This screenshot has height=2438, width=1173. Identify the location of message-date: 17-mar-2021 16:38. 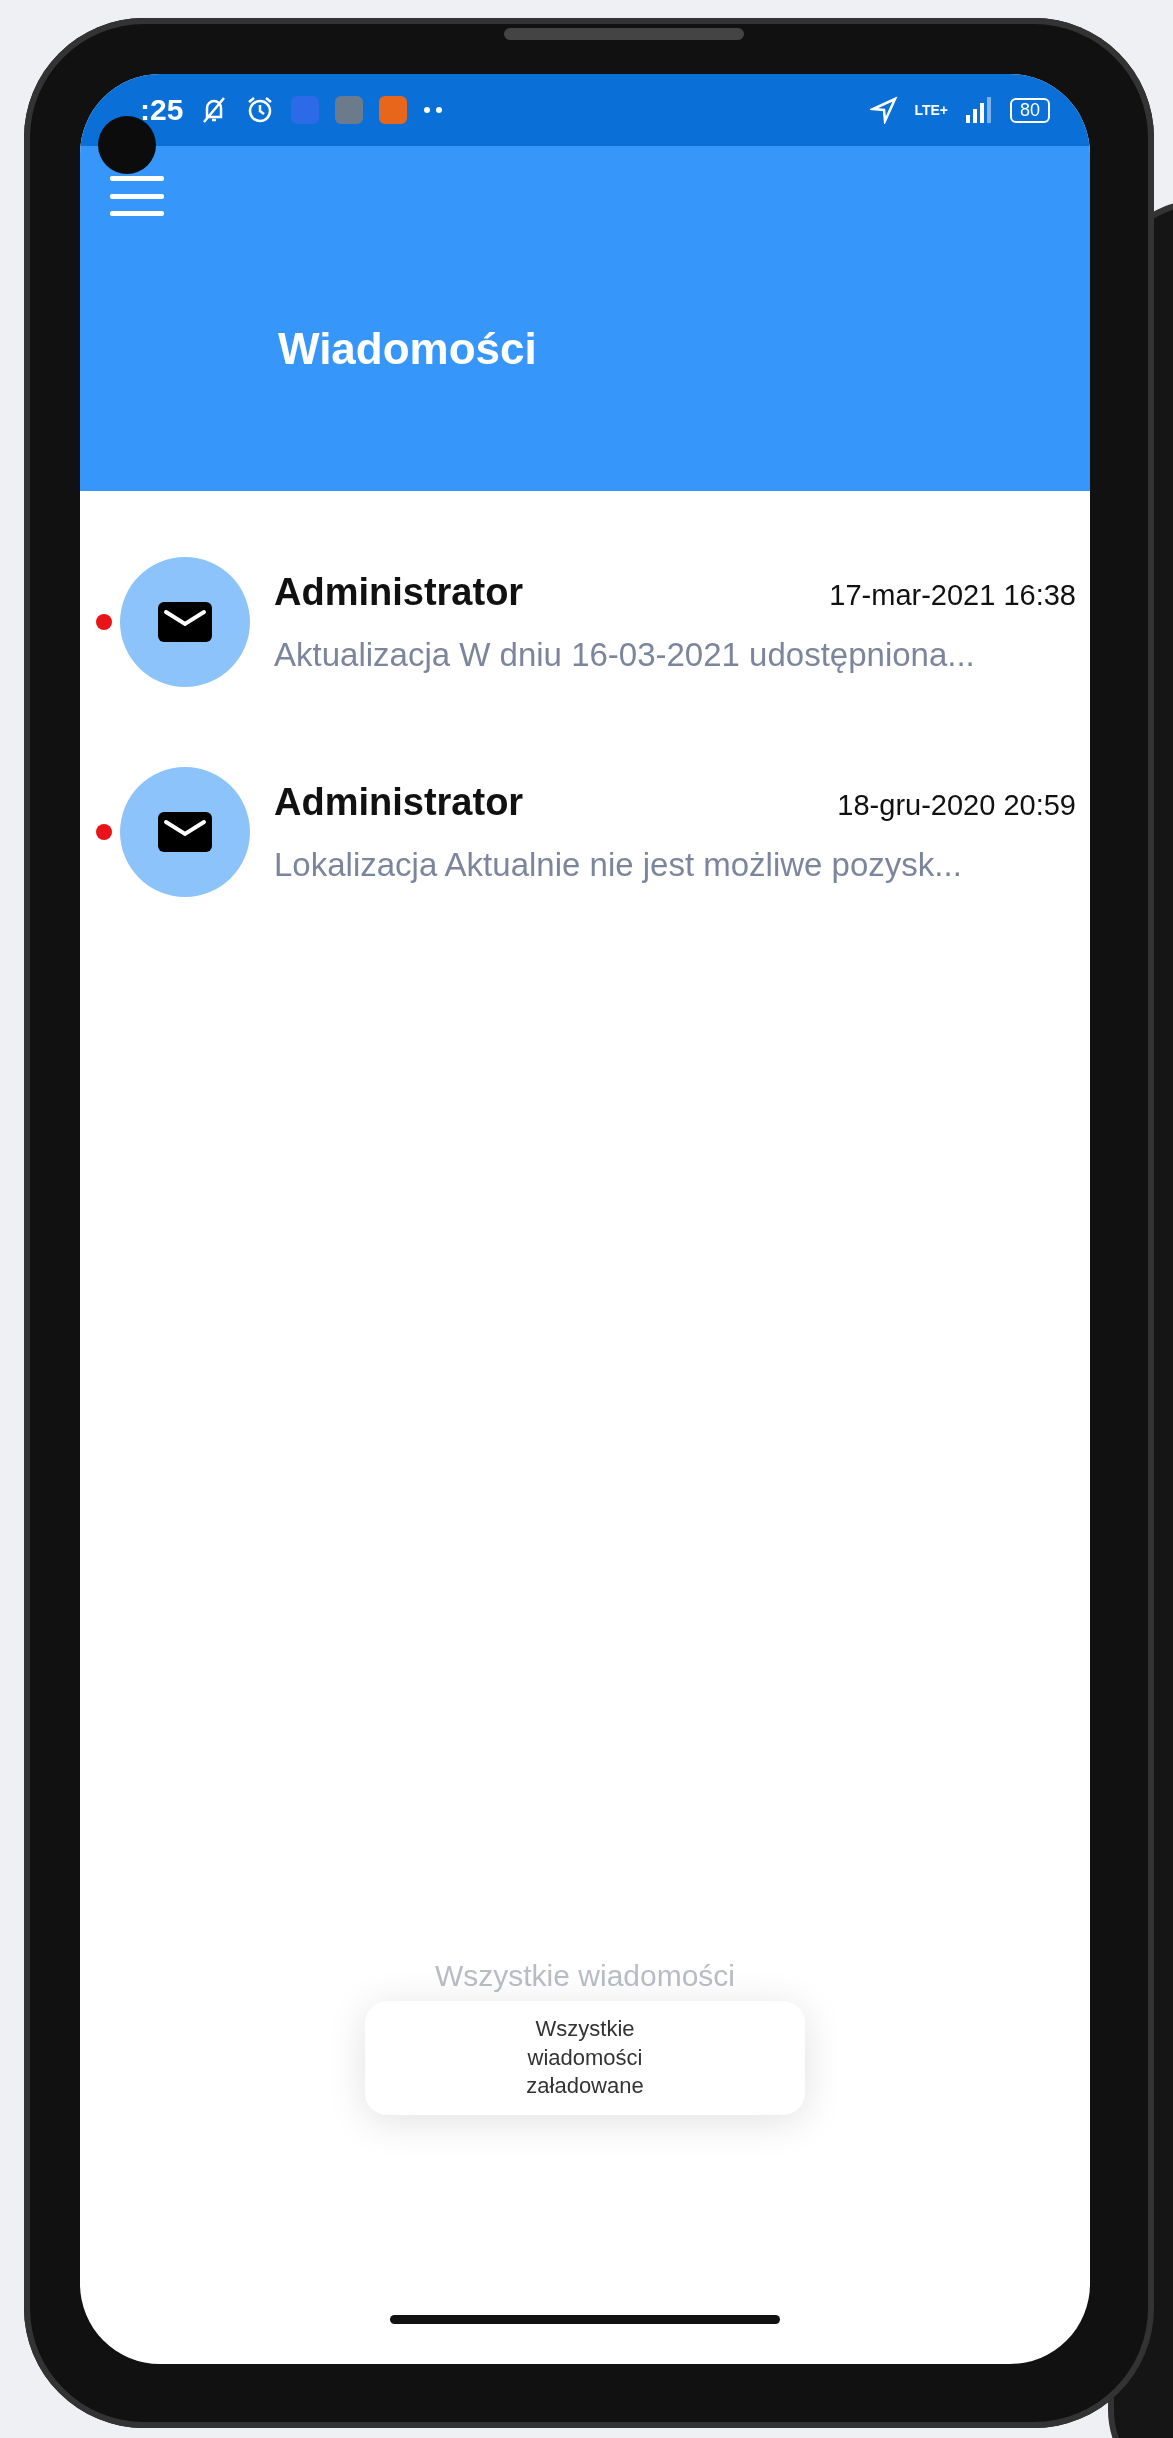
(952, 595).